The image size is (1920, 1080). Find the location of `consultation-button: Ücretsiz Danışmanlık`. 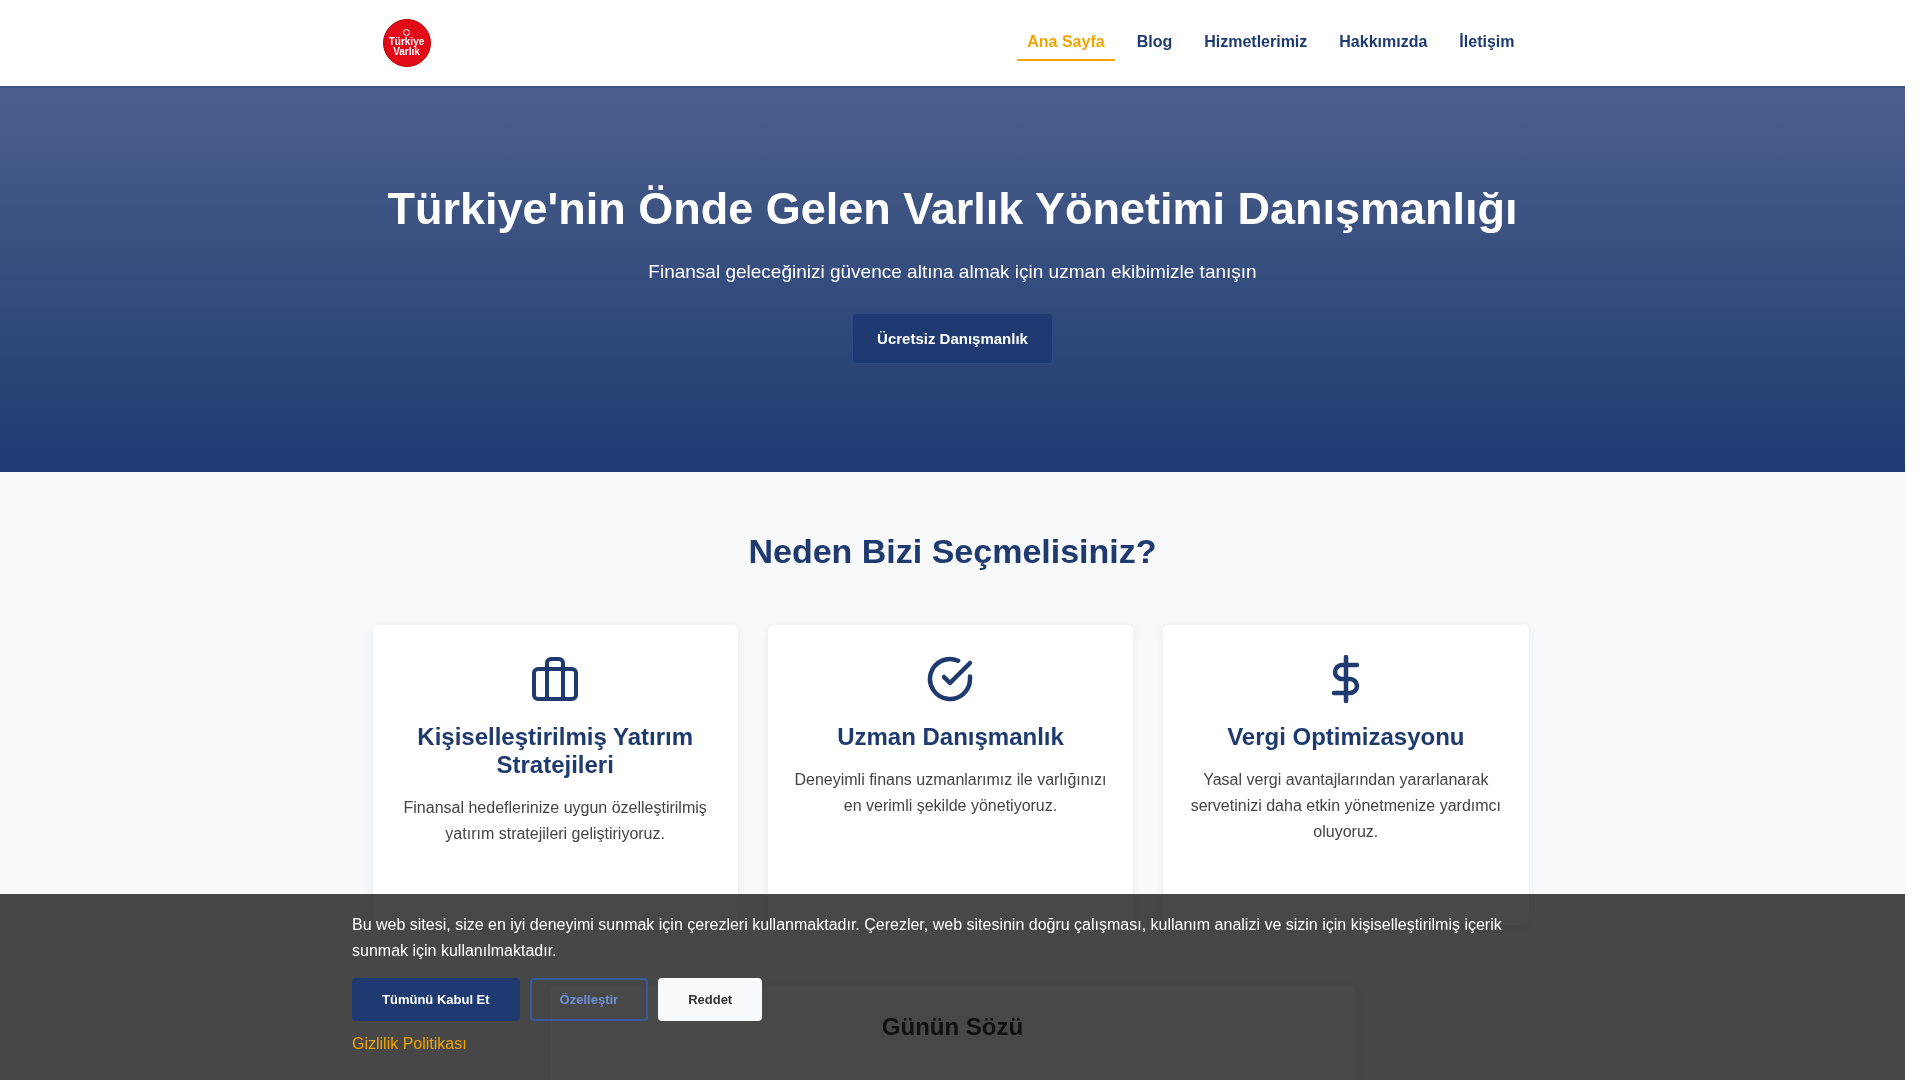

consultation-button: Ücretsiz Danışmanlık is located at coordinates (952, 338).